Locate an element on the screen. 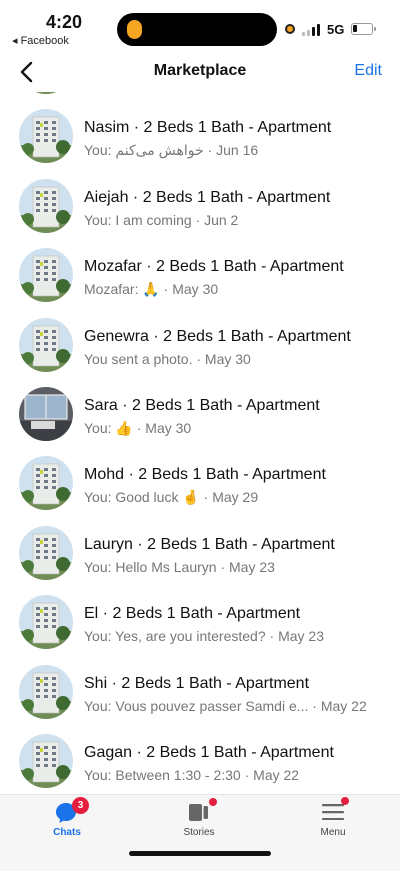  network-type: 5G is located at coordinates (336, 29).